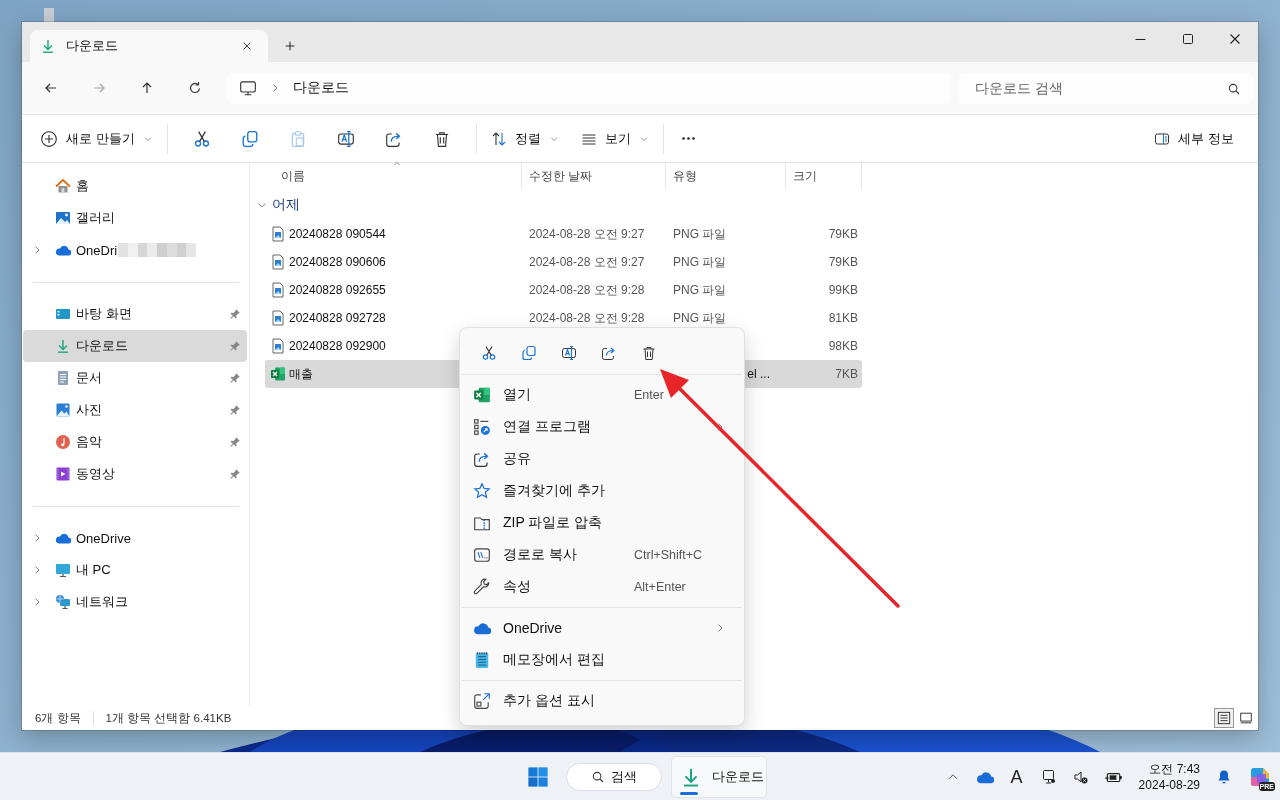 The width and height of the screenshot is (1280, 800). I want to click on clock: 오전 7:43 2024-08-29, so click(1169, 777).